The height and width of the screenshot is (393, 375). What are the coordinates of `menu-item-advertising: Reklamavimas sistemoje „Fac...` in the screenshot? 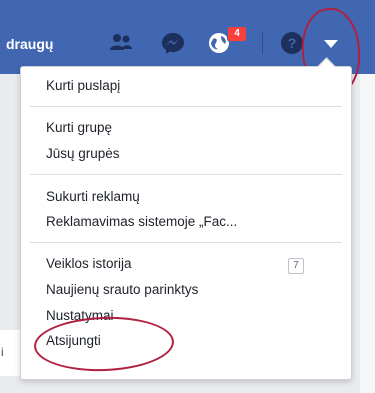 It's located at (141, 221).